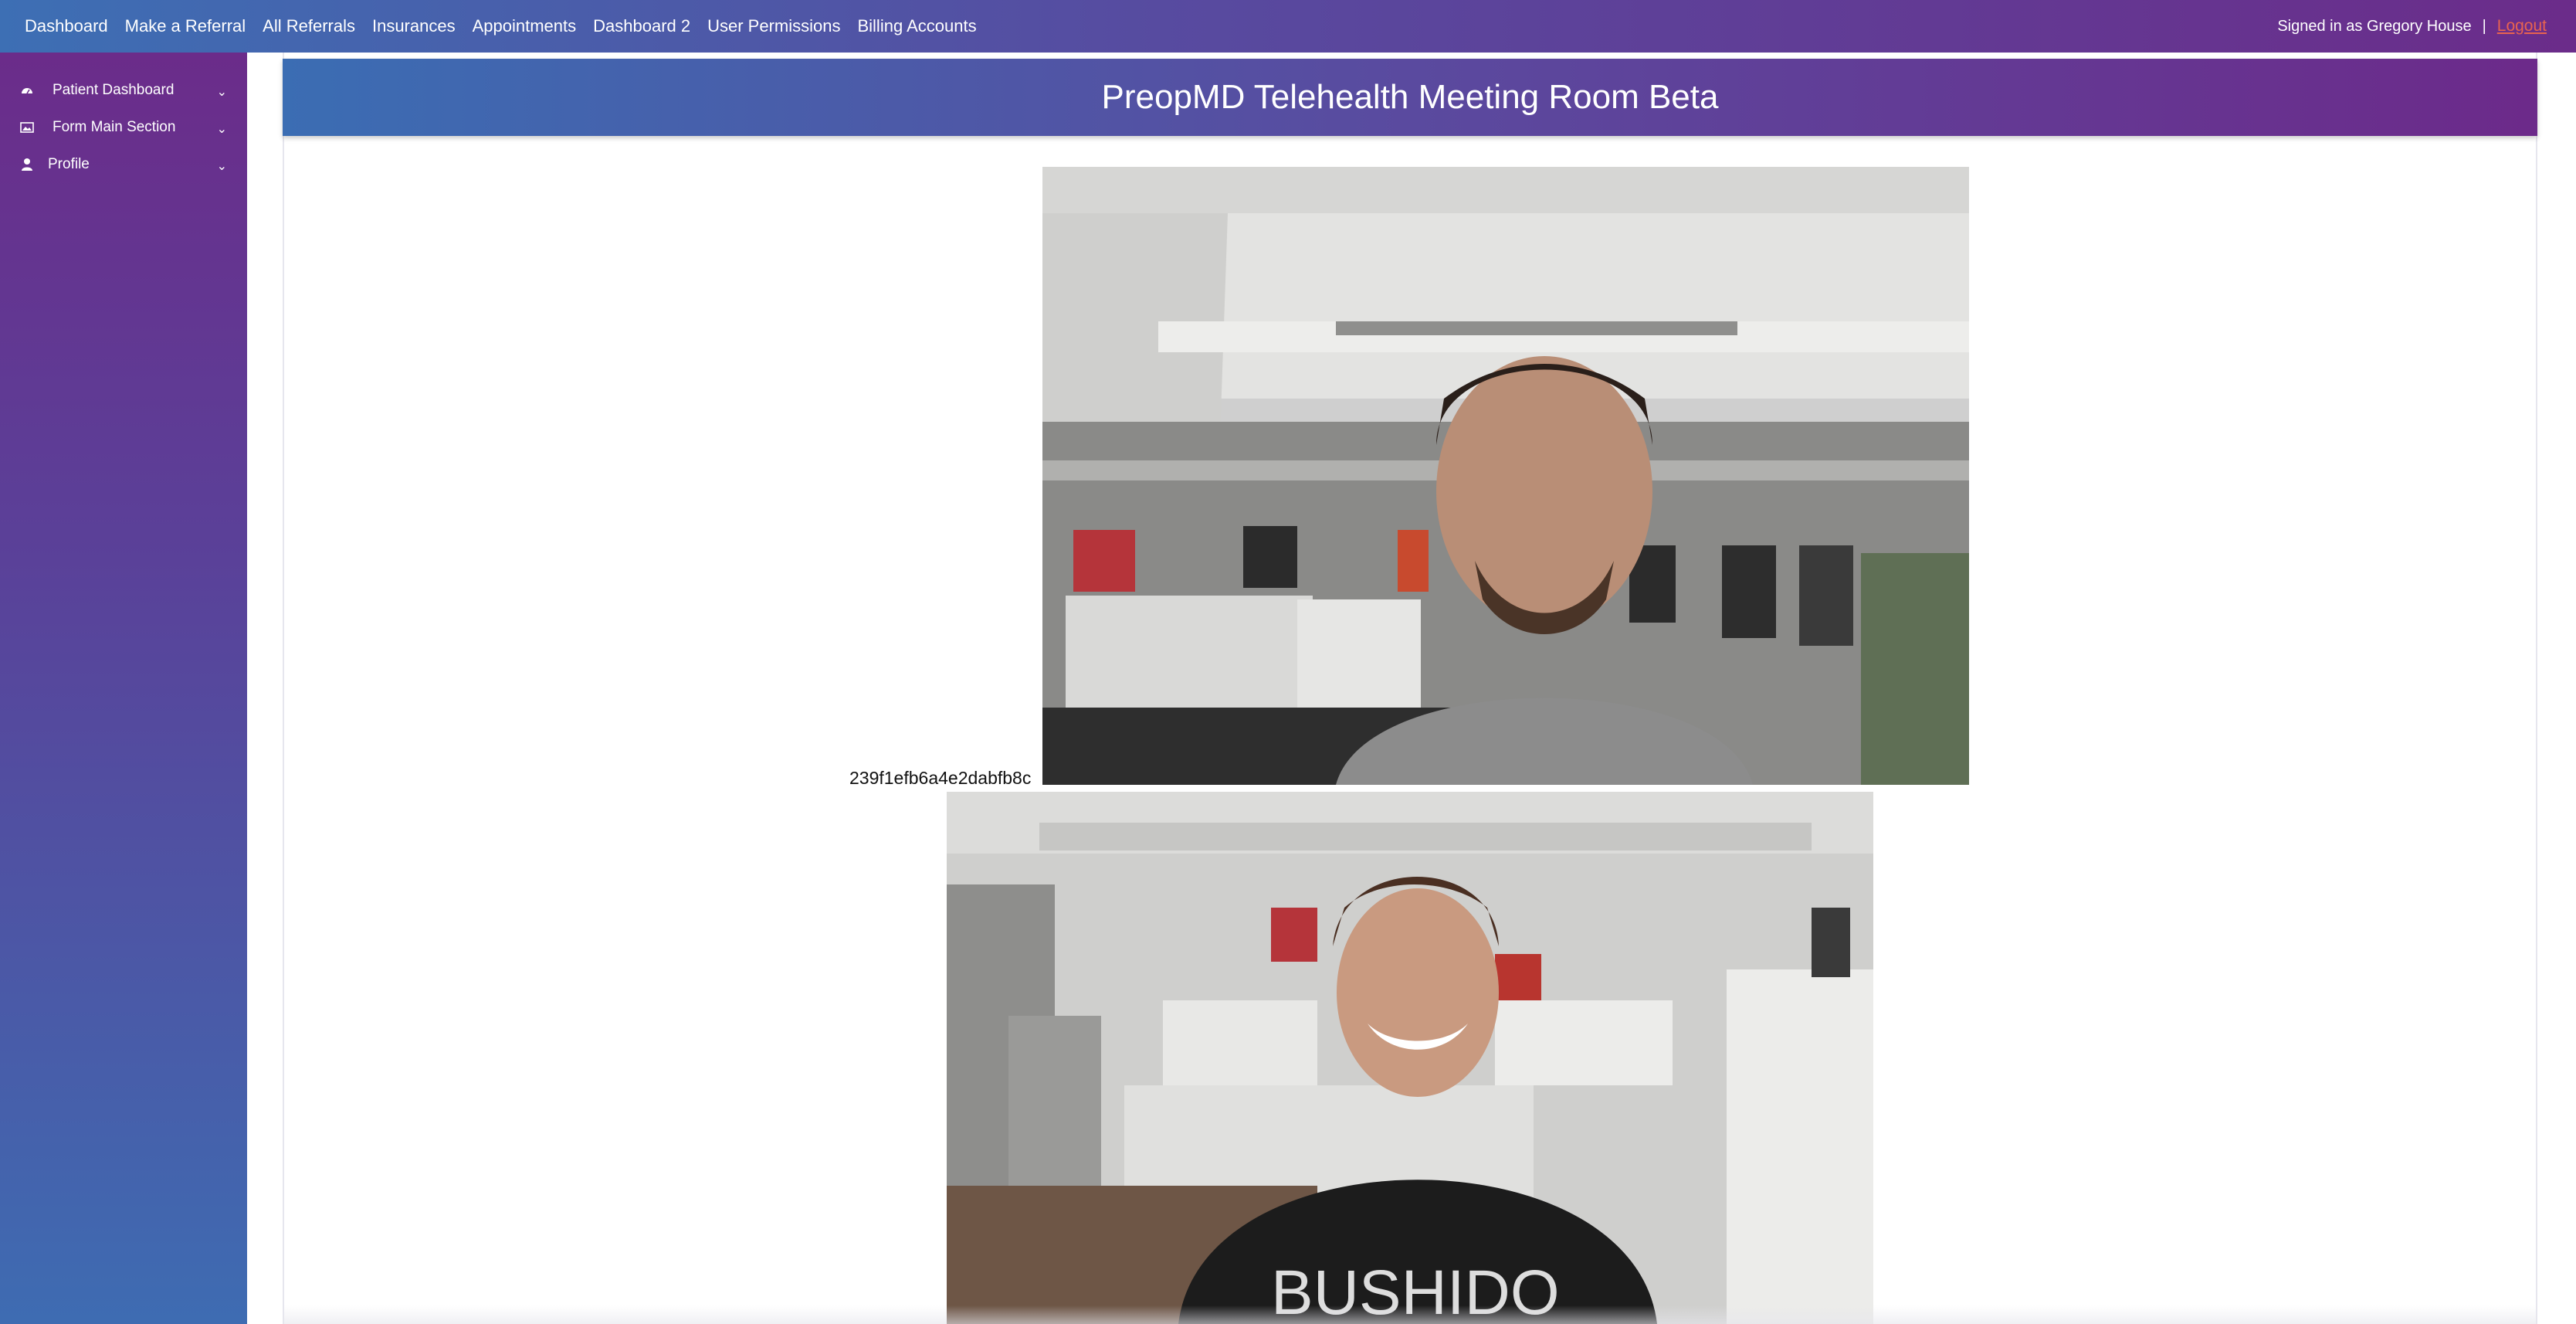 Image resolution: width=2576 pixels, height=1324 pixels. I want to click on nav-dashboard: Dashboard, so click(66, 26).